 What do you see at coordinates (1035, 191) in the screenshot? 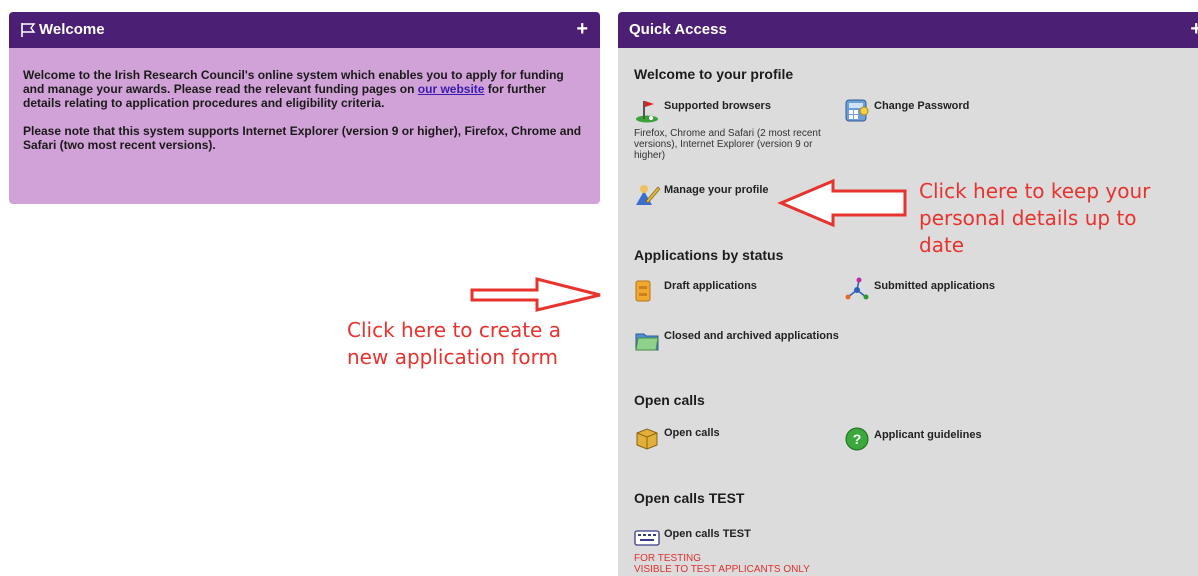
I see `annotation-line: Click here to keep your` at bounding box center [1035, 191].